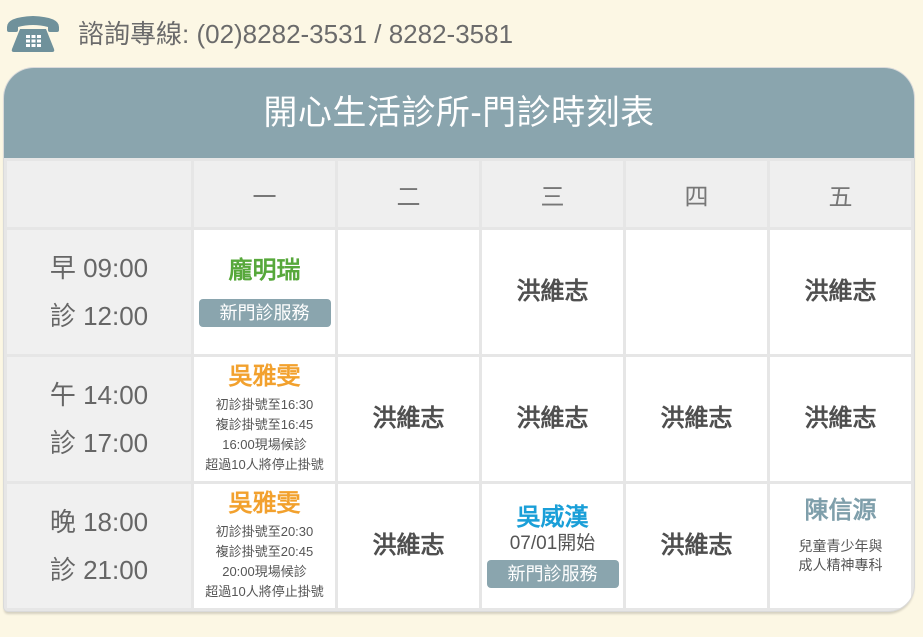  What do you see at coordinates (264, 444) in the screenshot?
I see `registration-note: 16:00現場候診` at bounding box center [264, 444].